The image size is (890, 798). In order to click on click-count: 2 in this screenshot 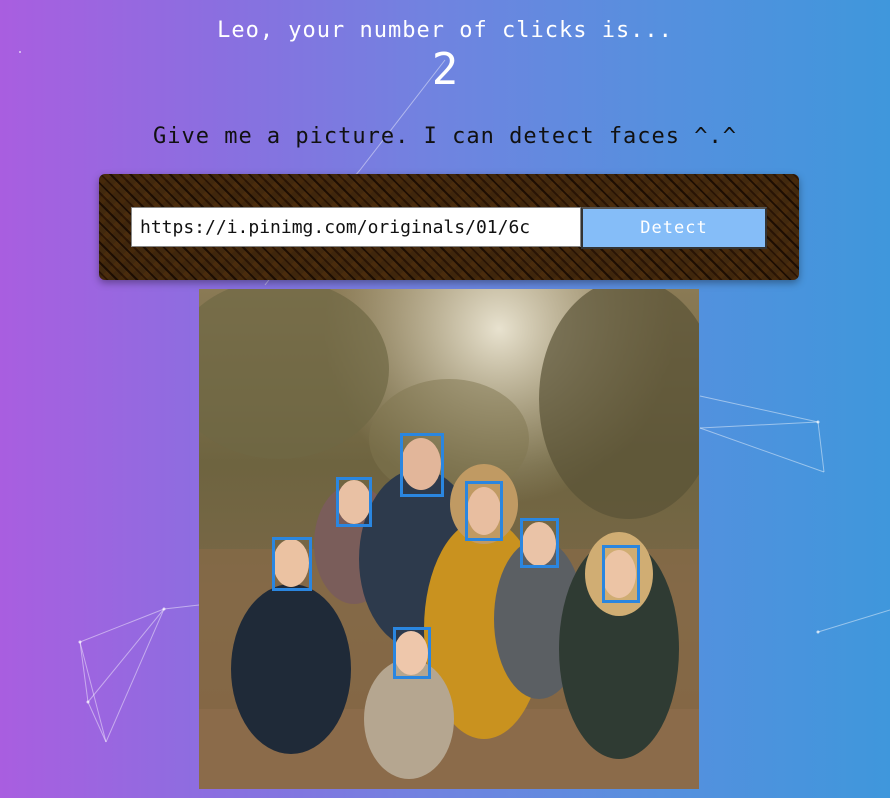, I will do `click(445, 69)`.